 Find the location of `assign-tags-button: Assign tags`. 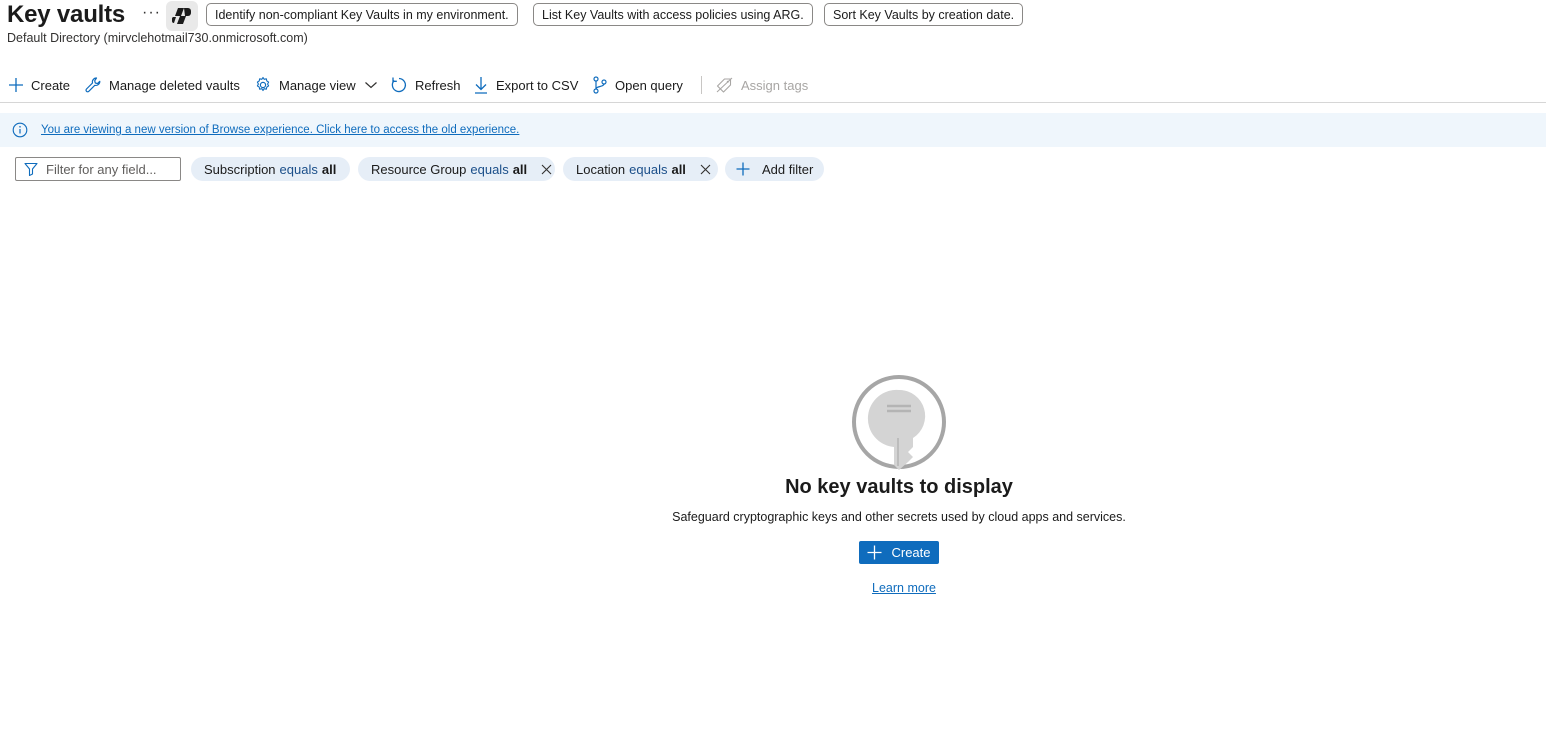

assign-tags-button: Assign tags is located at coordinates (762, 85).